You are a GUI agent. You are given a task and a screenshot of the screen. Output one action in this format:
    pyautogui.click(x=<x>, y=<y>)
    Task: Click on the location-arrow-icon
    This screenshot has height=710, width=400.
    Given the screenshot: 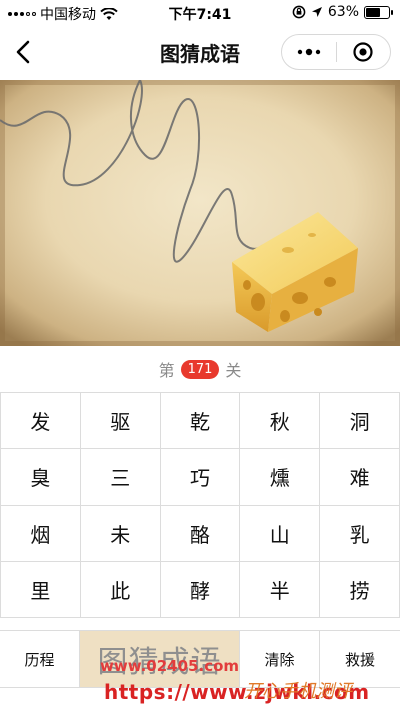 What is the action you would take?
    pyautogui.click(x=316, y=12)
    